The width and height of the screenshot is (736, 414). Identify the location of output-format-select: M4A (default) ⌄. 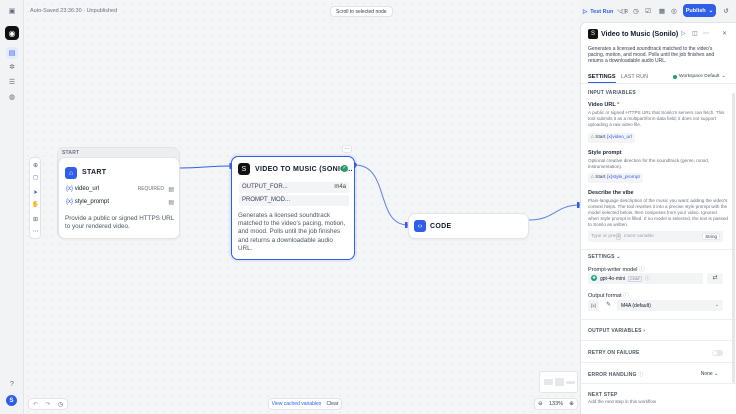
(670, 305).